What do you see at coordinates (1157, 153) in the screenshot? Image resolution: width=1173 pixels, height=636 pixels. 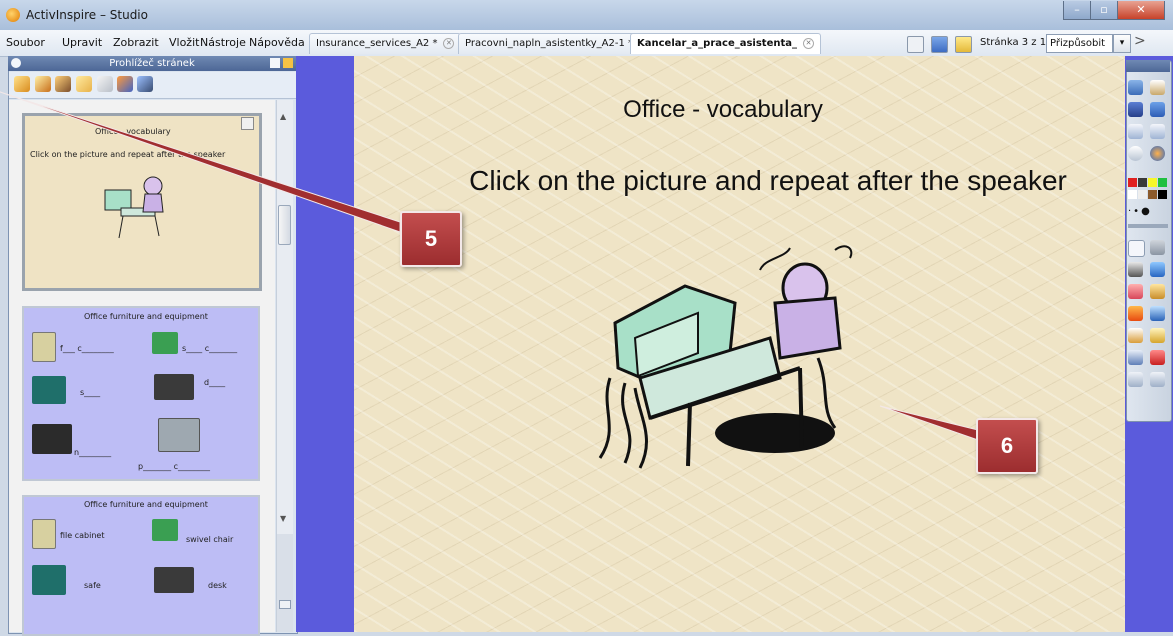 I see `pen-mode-icon` at bounding box center [1157, 153].